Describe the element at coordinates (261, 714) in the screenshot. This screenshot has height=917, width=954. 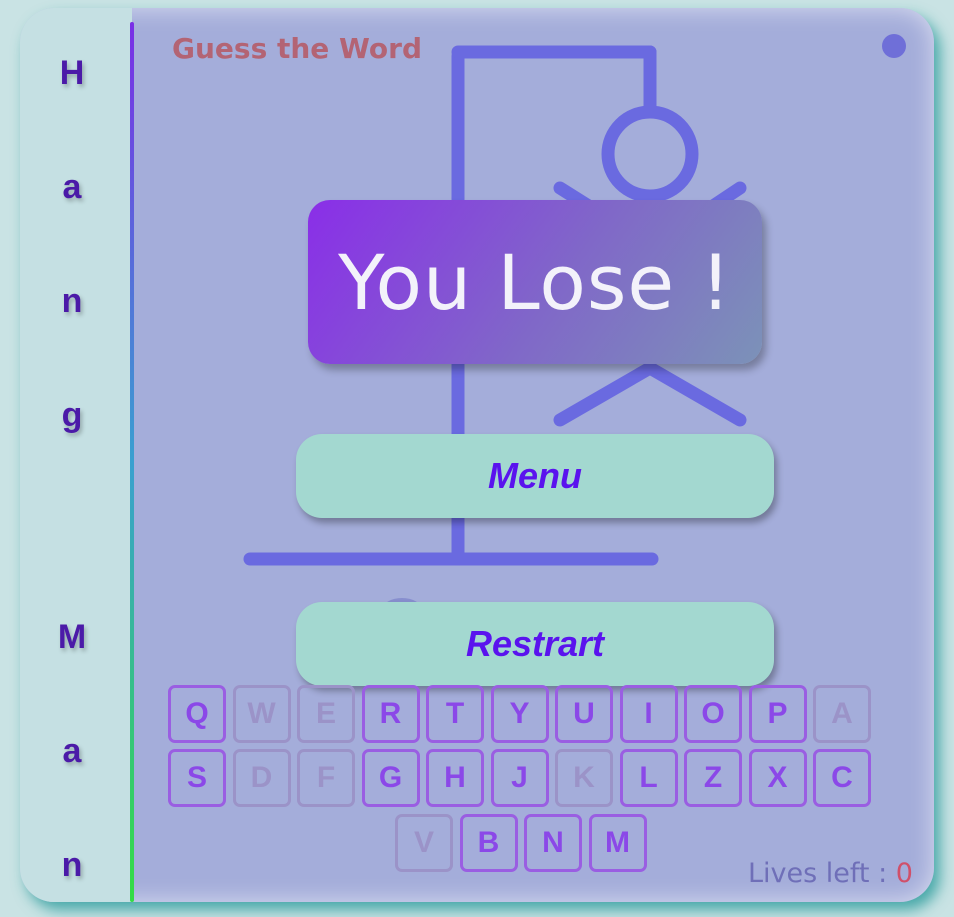
I see `key-w: W` at that location.